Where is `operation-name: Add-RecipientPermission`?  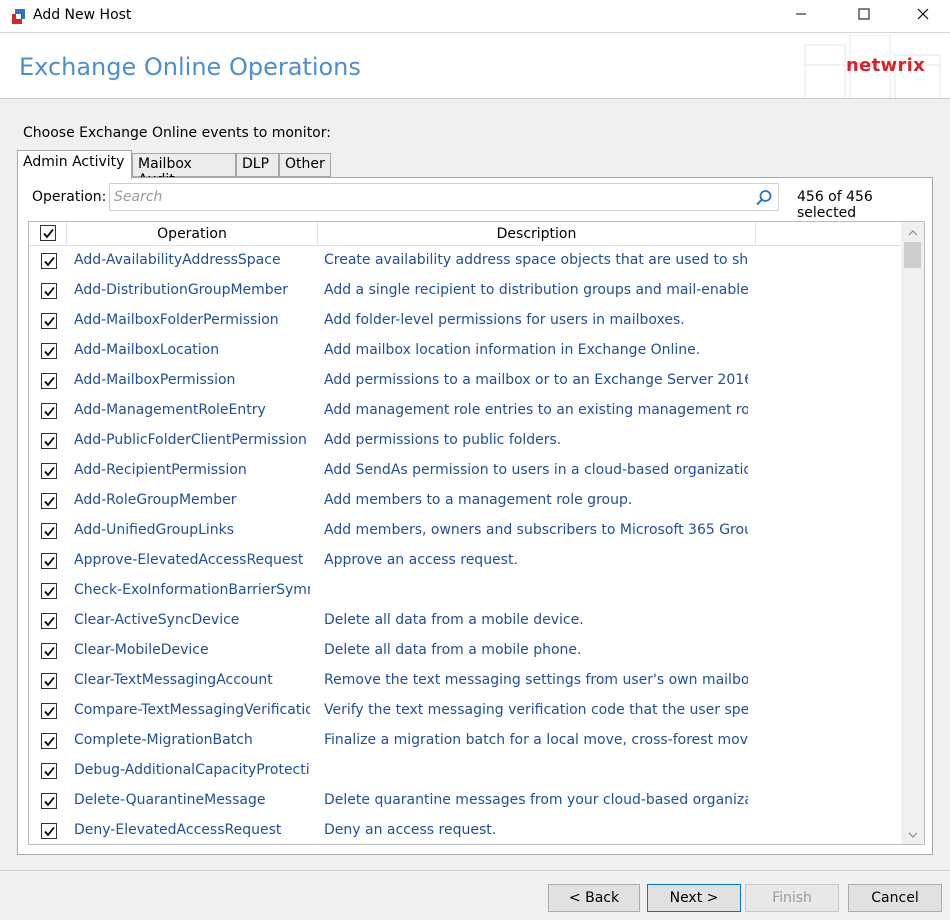 operation-name: Add-RecipientPermission is located at coordinates (160, 470).